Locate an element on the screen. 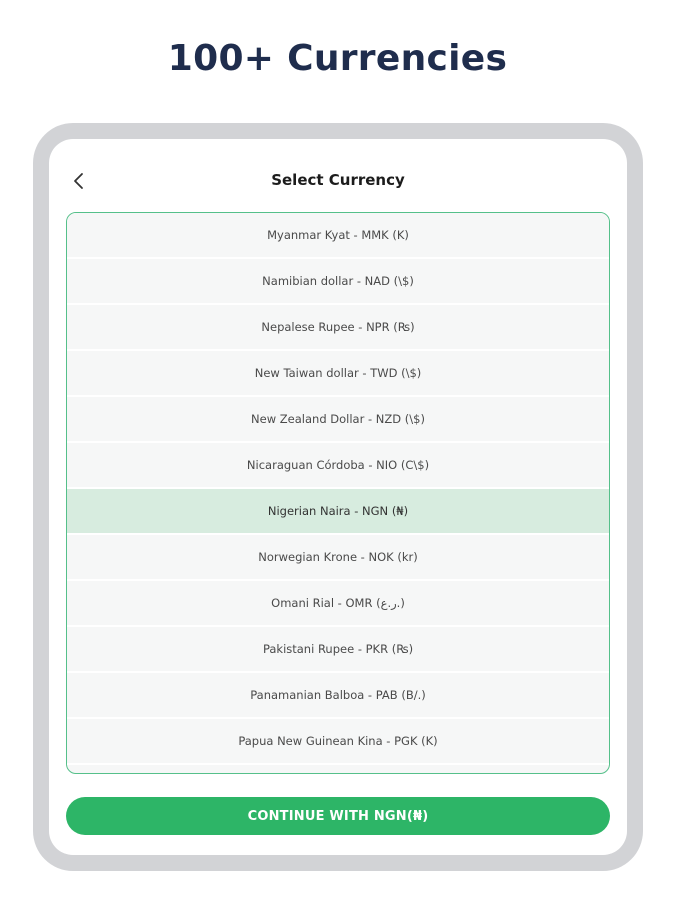 The image size is (675, 900). continue-button: CONTINUE WITH NGN(₦) is located at coordinates (338, 816).